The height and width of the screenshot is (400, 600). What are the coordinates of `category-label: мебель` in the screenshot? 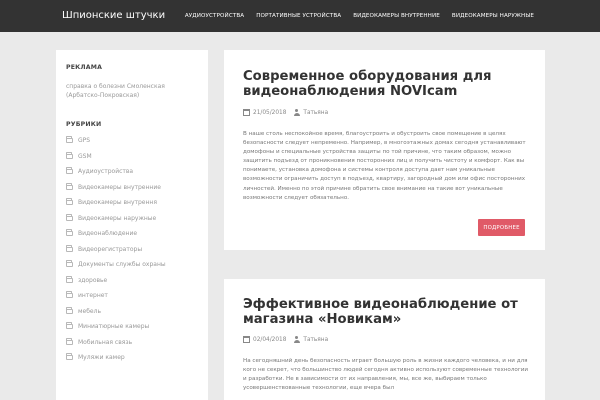 It's located at (89, 311).